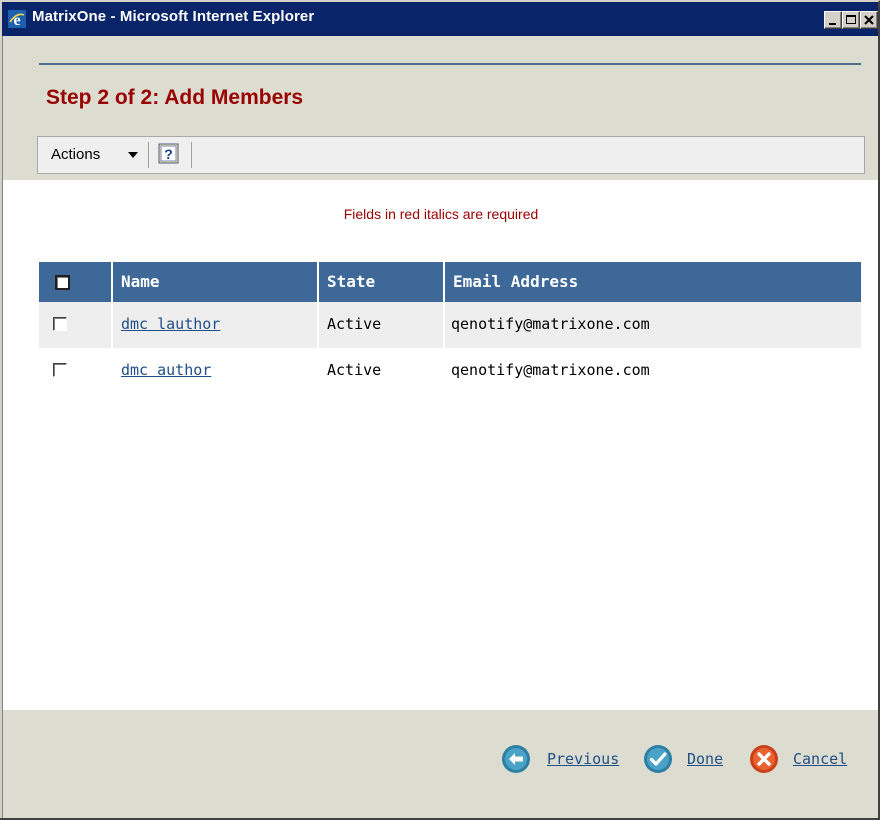  Describe the element at coordinates (133, 155) in the screenshot. I see `caret-down-icon` at that location.